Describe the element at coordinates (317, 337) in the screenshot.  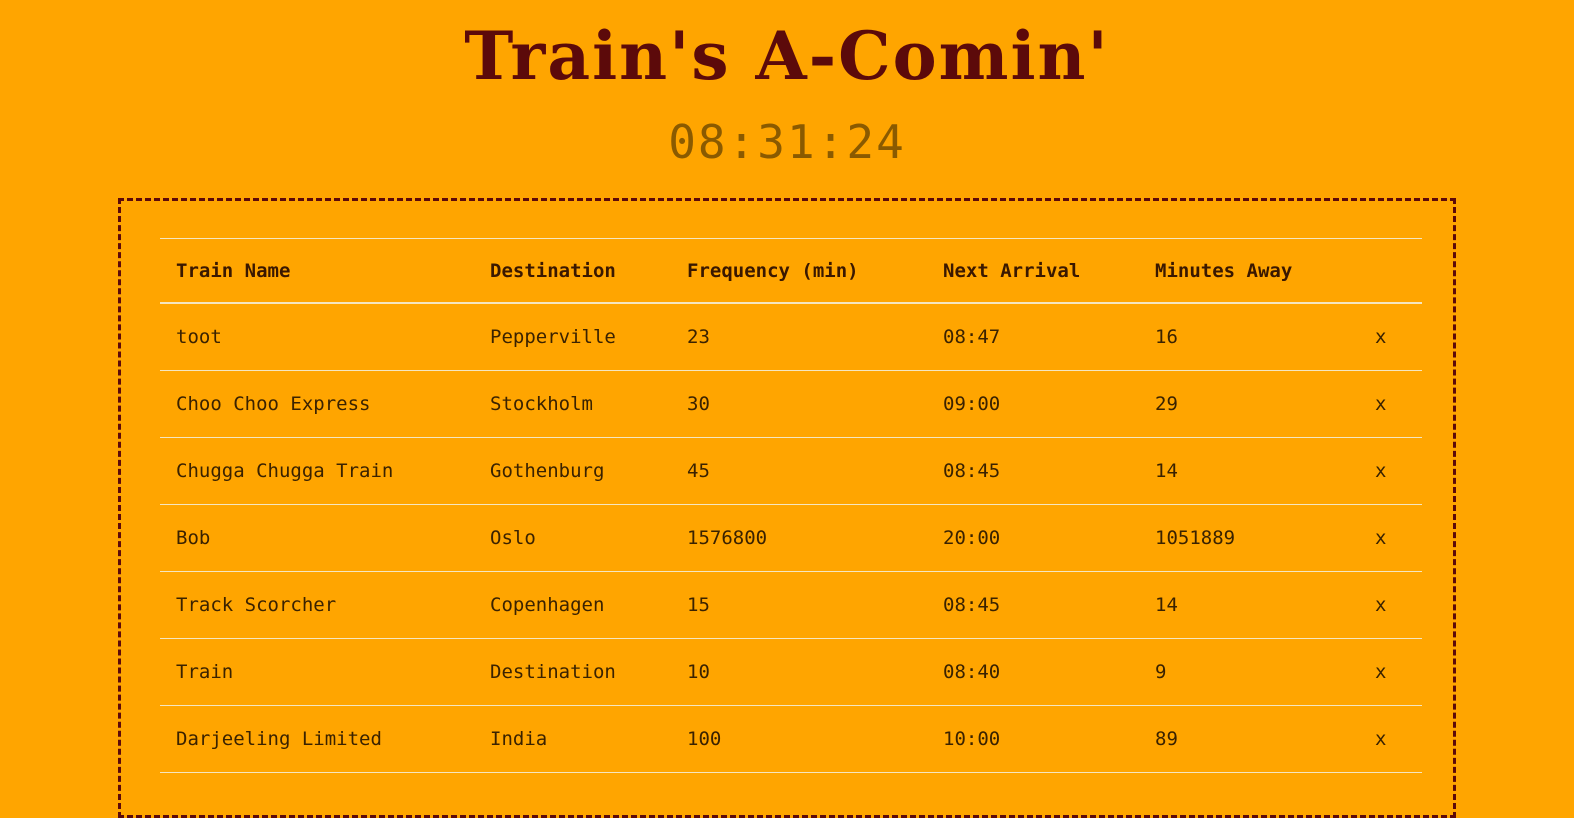
I see `train-name-cell: toot` at that location.